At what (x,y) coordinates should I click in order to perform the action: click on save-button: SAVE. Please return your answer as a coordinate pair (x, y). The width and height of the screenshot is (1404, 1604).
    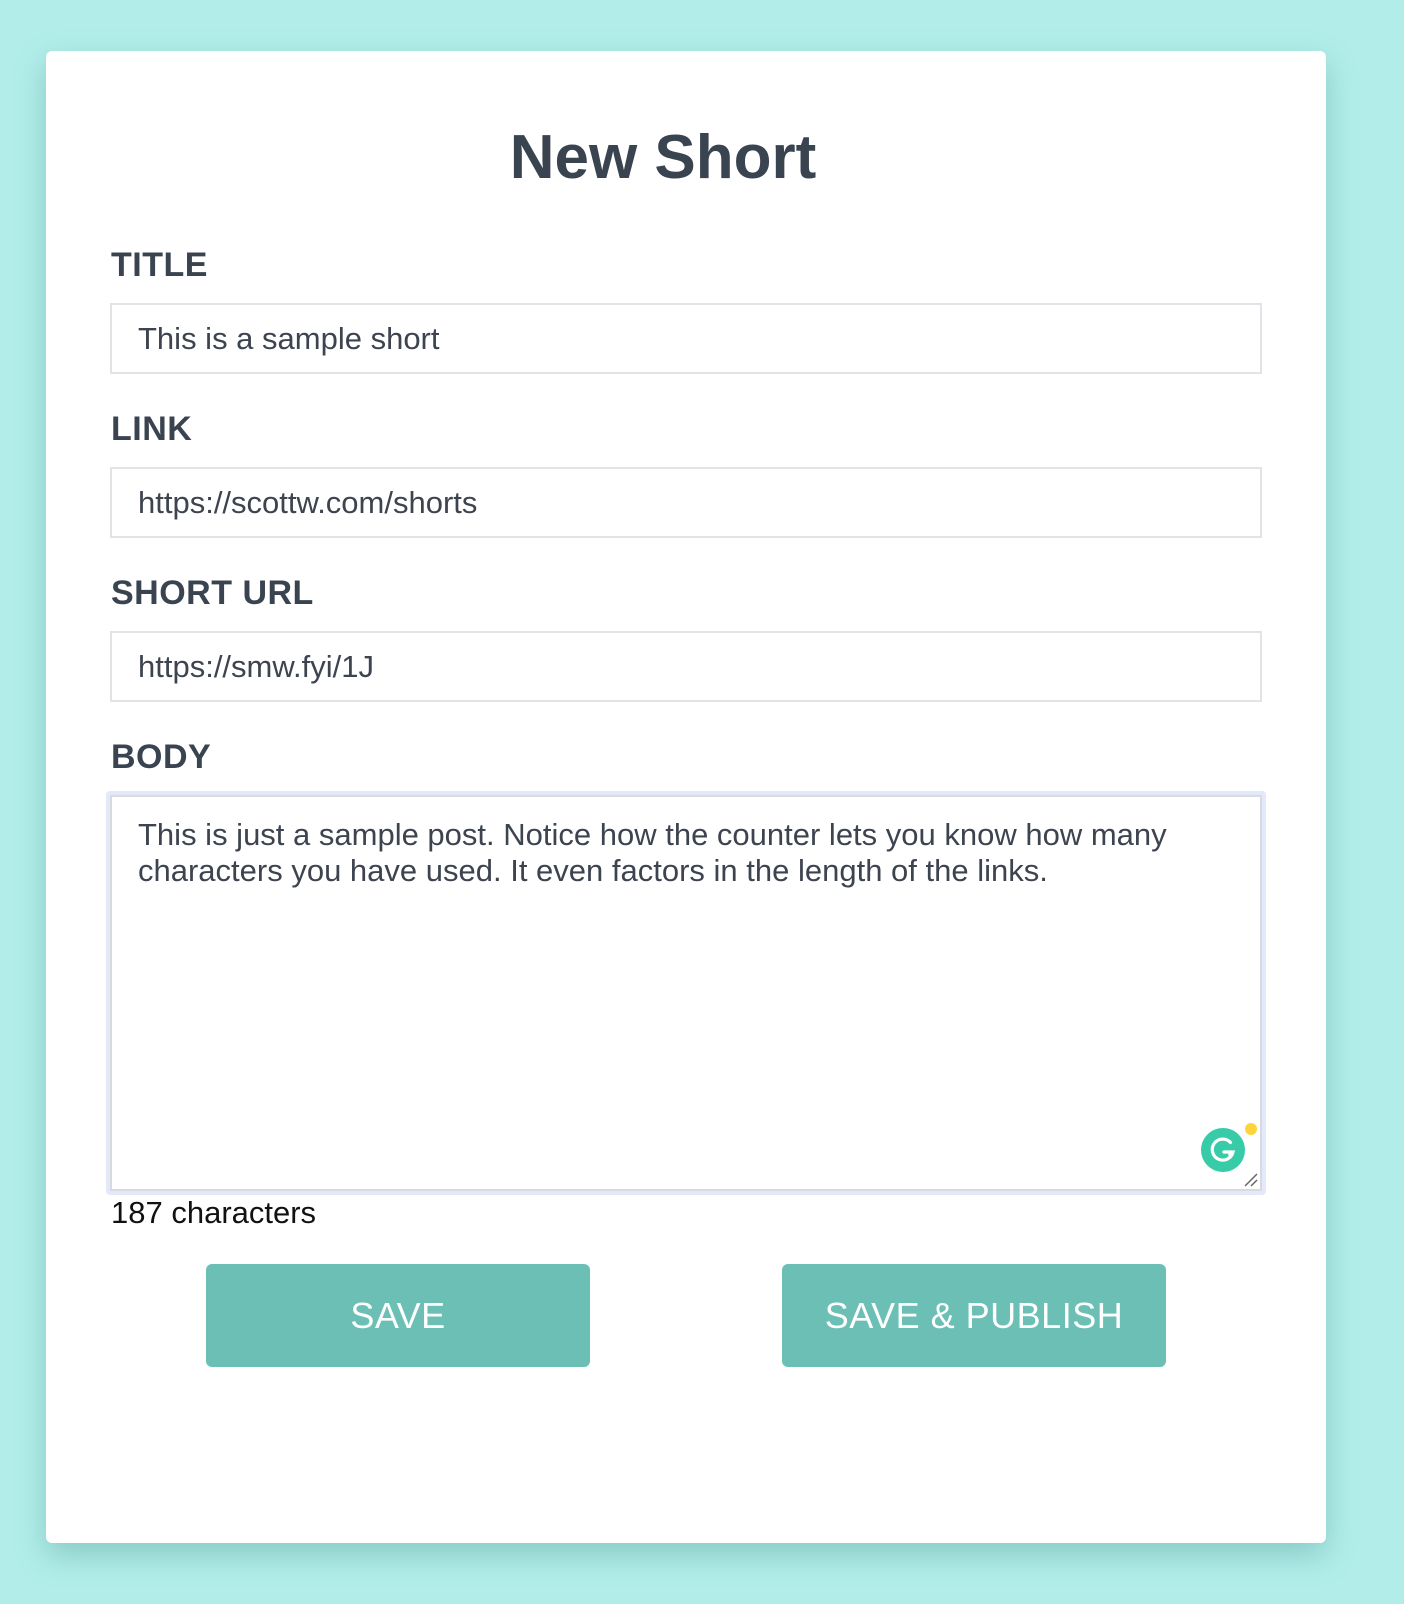
    Looking at the image, I should click on (398, 1315).